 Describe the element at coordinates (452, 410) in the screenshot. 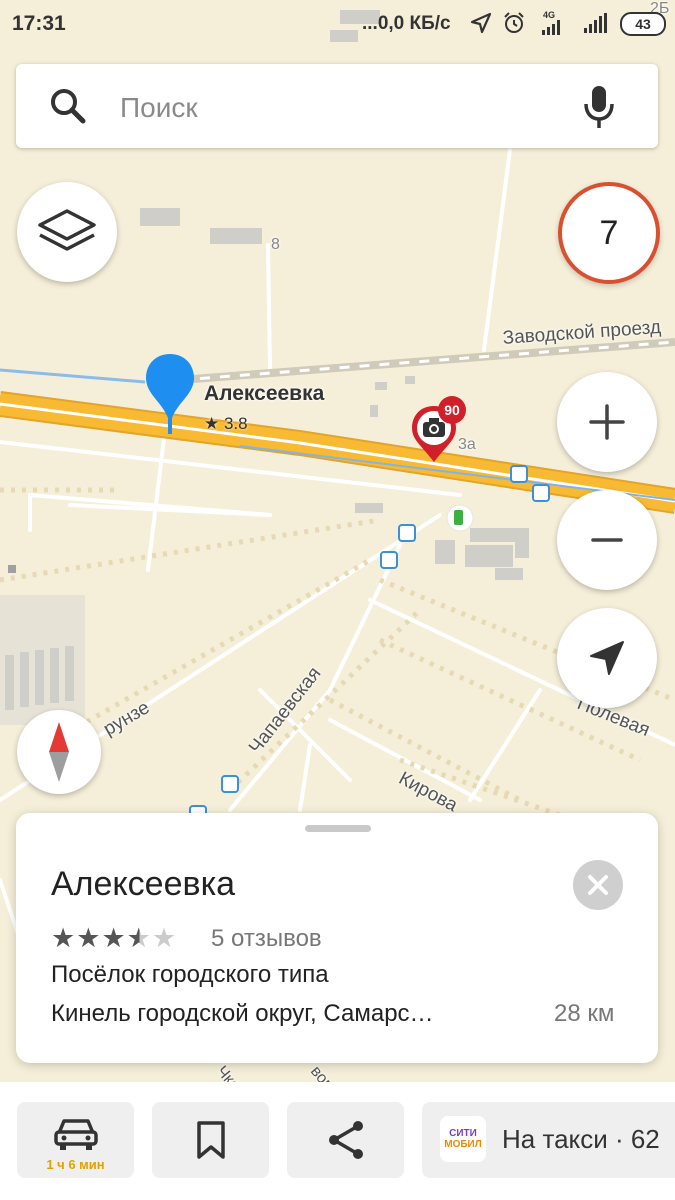

I see `camera-speed-badge: 90` at that location.